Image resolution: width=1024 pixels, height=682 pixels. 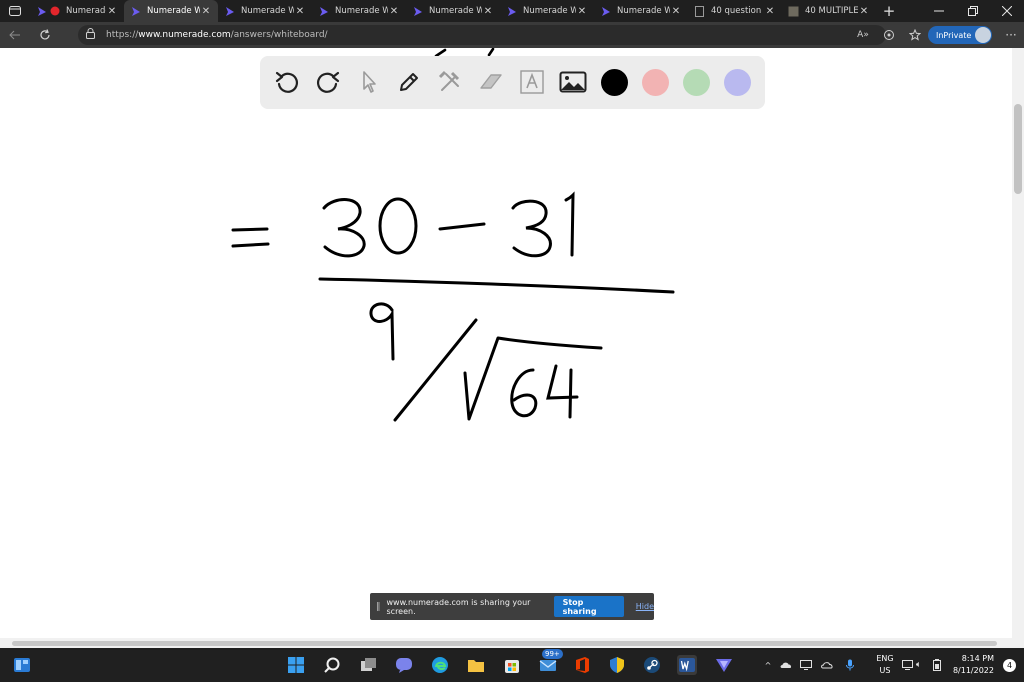 What do you see at coordinates (735, 11) in the screenshot?
I see `browser-tab: 40 question ✕` at bounding box center [735, 11].